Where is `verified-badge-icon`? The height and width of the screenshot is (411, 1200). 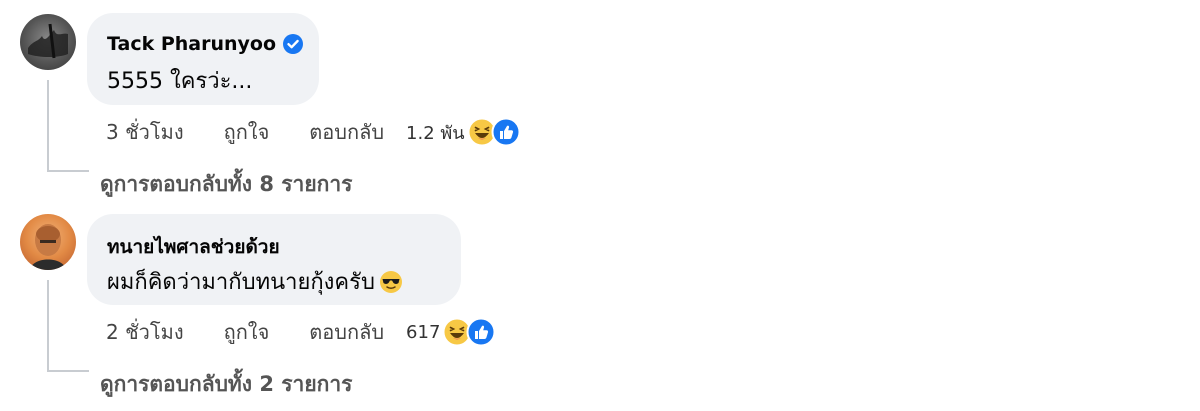 verified-badge-icon is located at coordinates (293, 44).